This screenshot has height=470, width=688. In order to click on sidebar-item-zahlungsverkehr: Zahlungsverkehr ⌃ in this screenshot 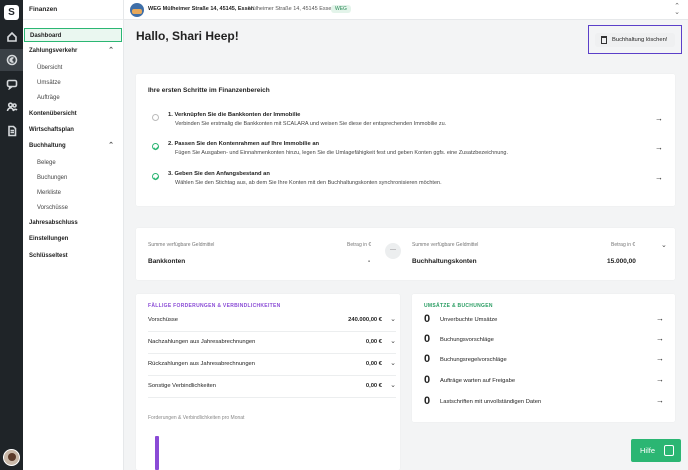, I will do `click(73, 51)`.